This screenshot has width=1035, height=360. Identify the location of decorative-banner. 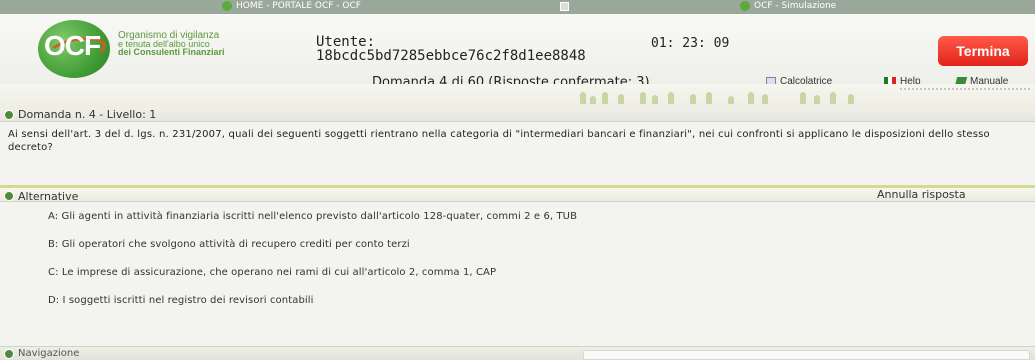
(517, 96).